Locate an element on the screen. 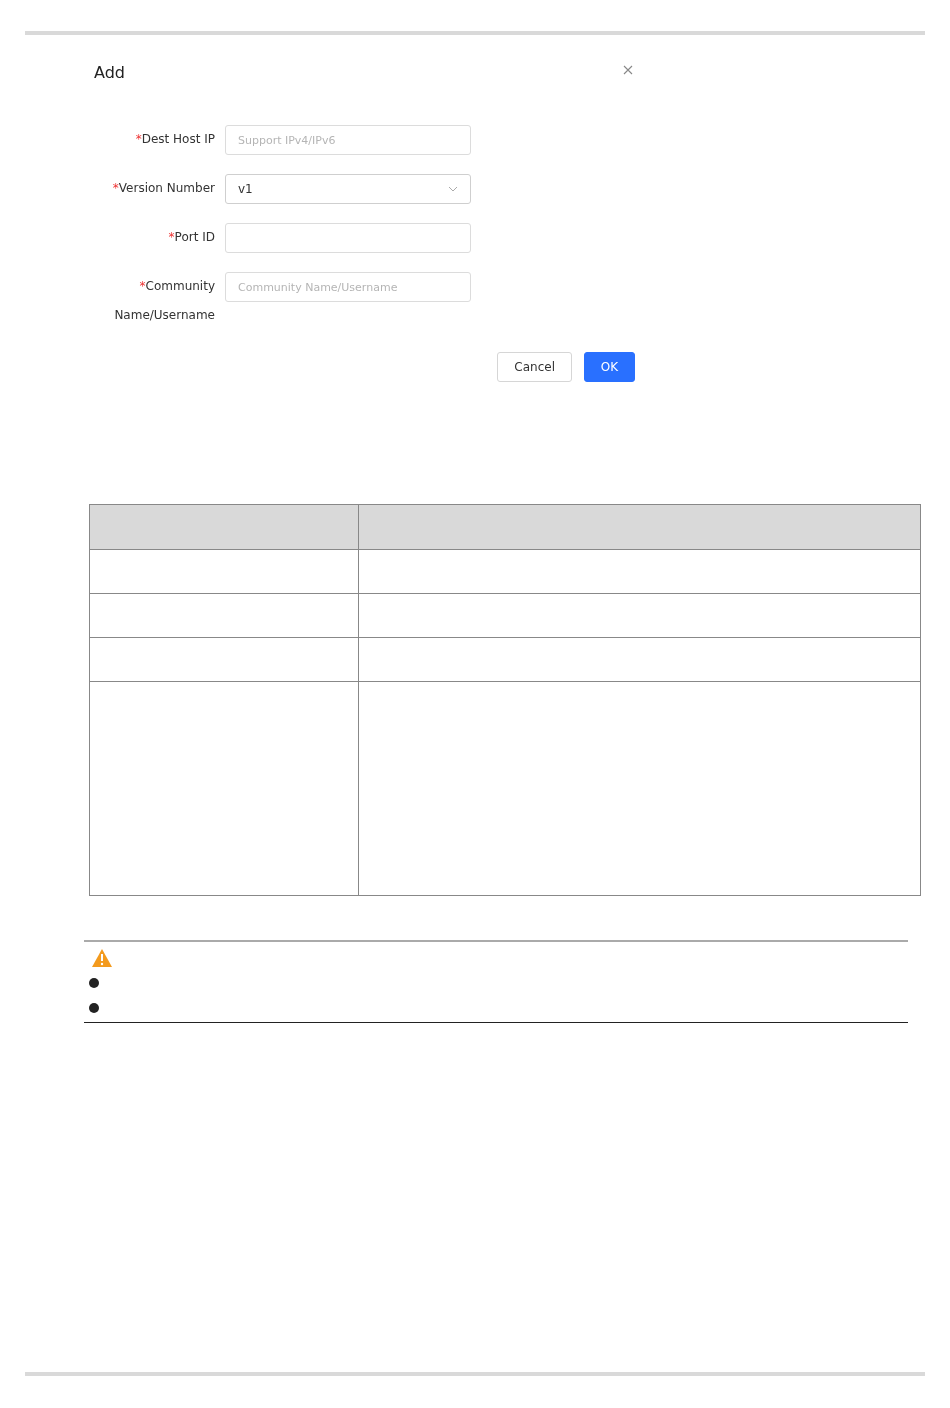 The height and width of the screenshot is (1408, 950). cancel-button: Cancel is located at coordinates (534, 367).